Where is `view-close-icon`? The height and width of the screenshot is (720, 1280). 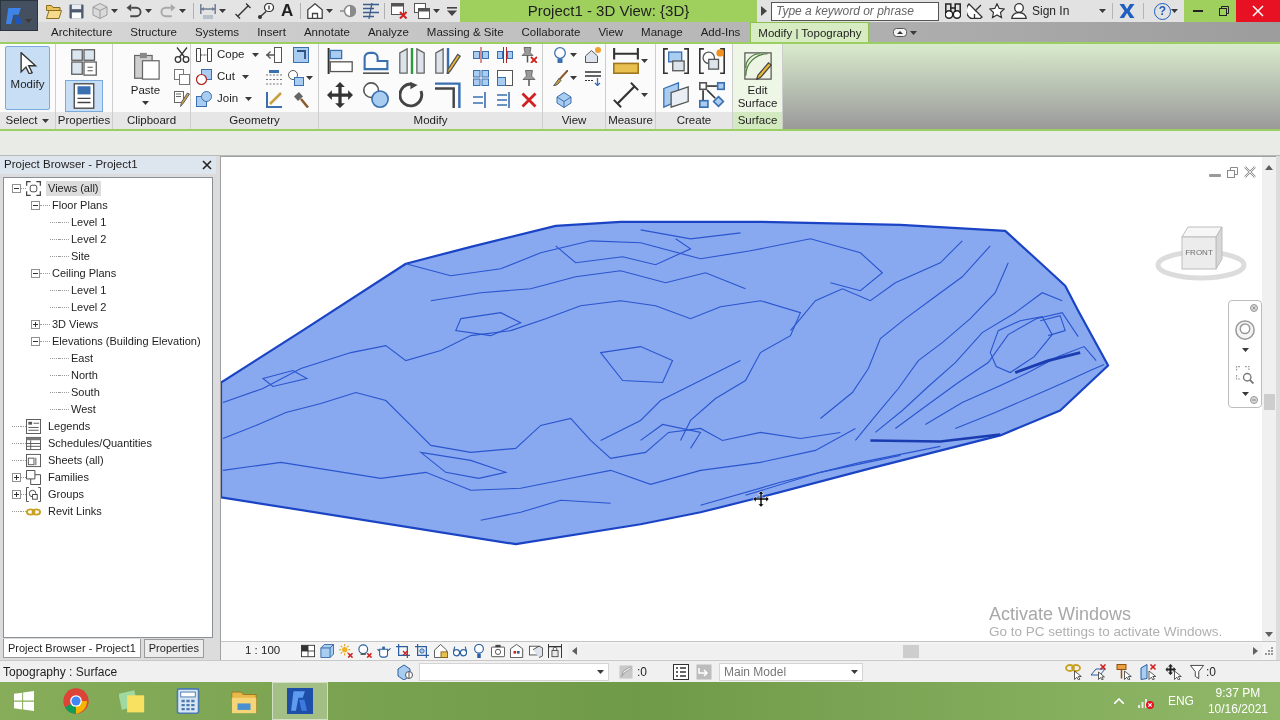
view-close-icon is located at coordinates (1250, 172).